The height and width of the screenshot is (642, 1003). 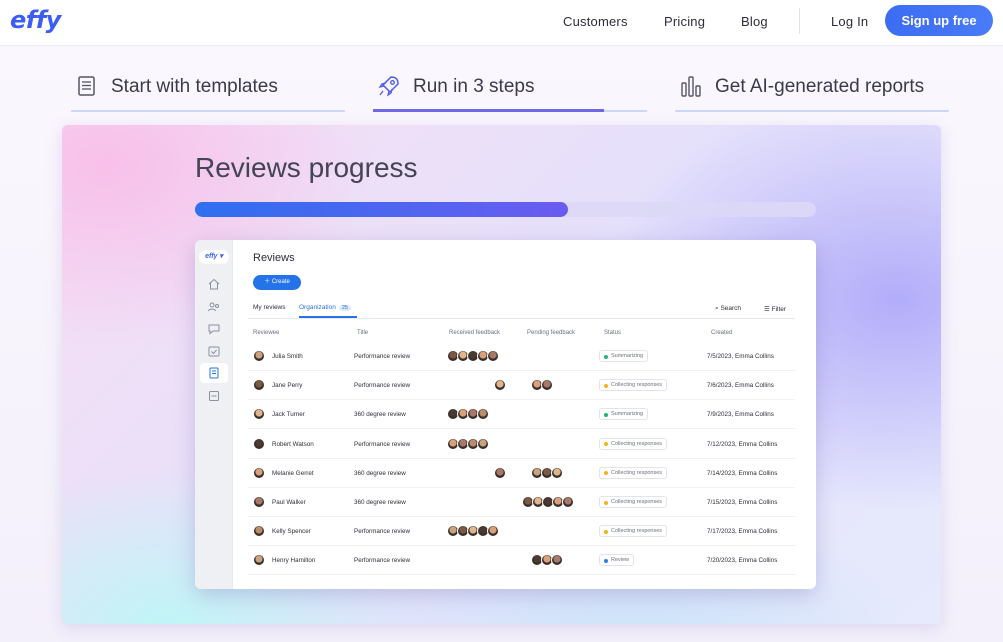 What do you see at coordinates (742, 444) in the screenshot?
I see `created-info: 7/12/2023, Emma Collins` at bounding box center [742, 444].